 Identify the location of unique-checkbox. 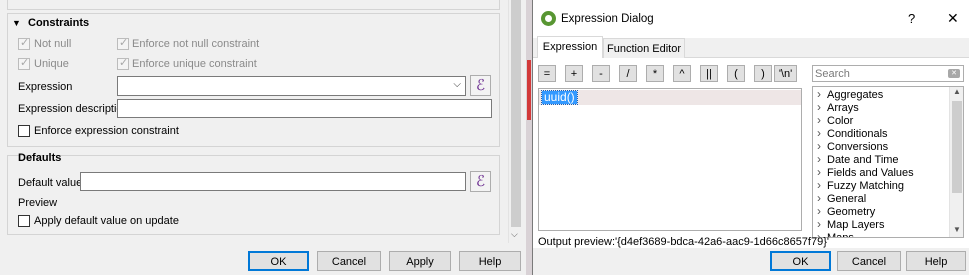
(24, 63).